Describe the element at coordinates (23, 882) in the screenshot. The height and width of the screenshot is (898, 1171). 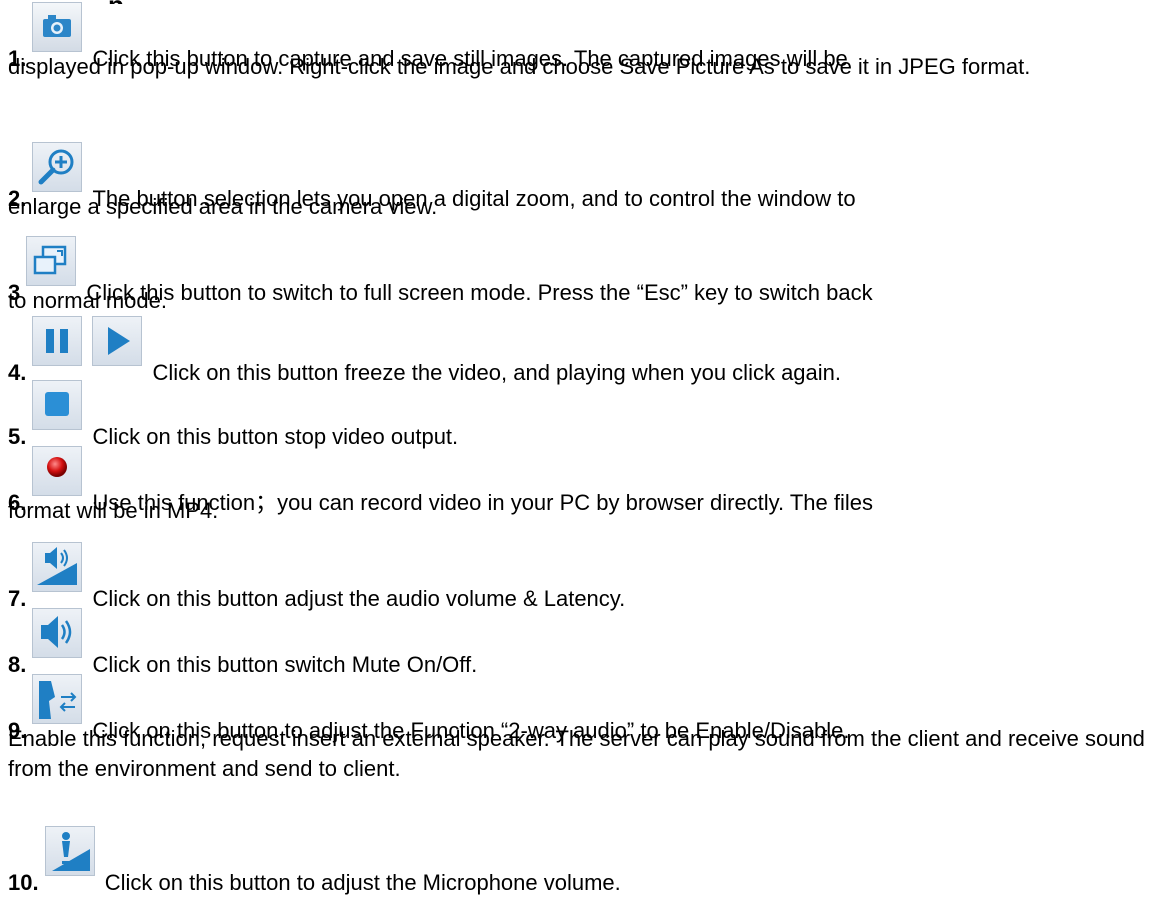
I see `item-number: 10.` at that location.